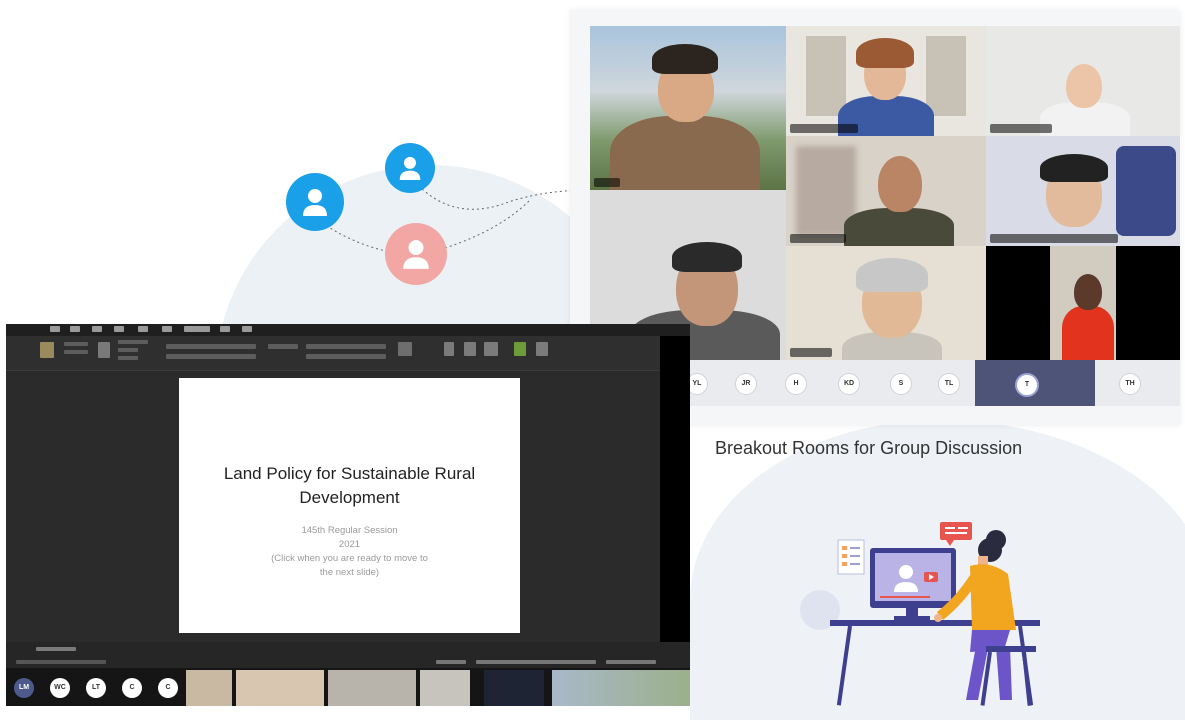 The height and width of the screenshot is (720, 1185). I want to click on ribbon-toolbar, so click(348, 353).